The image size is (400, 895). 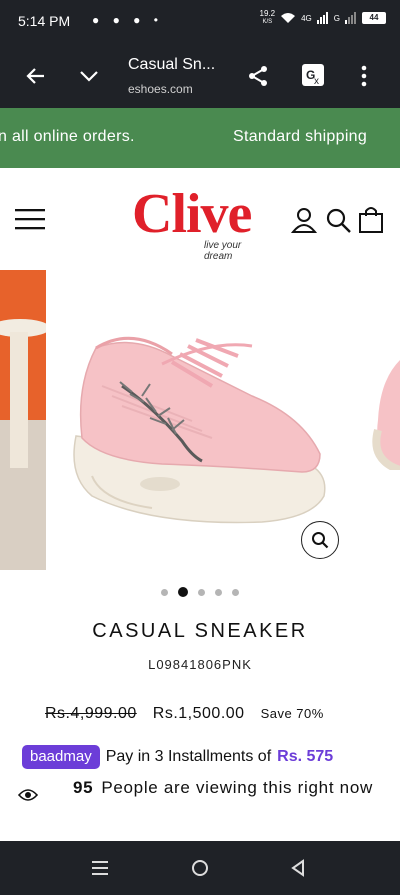 I want to click on share-icon, so click(x=258, y=76).